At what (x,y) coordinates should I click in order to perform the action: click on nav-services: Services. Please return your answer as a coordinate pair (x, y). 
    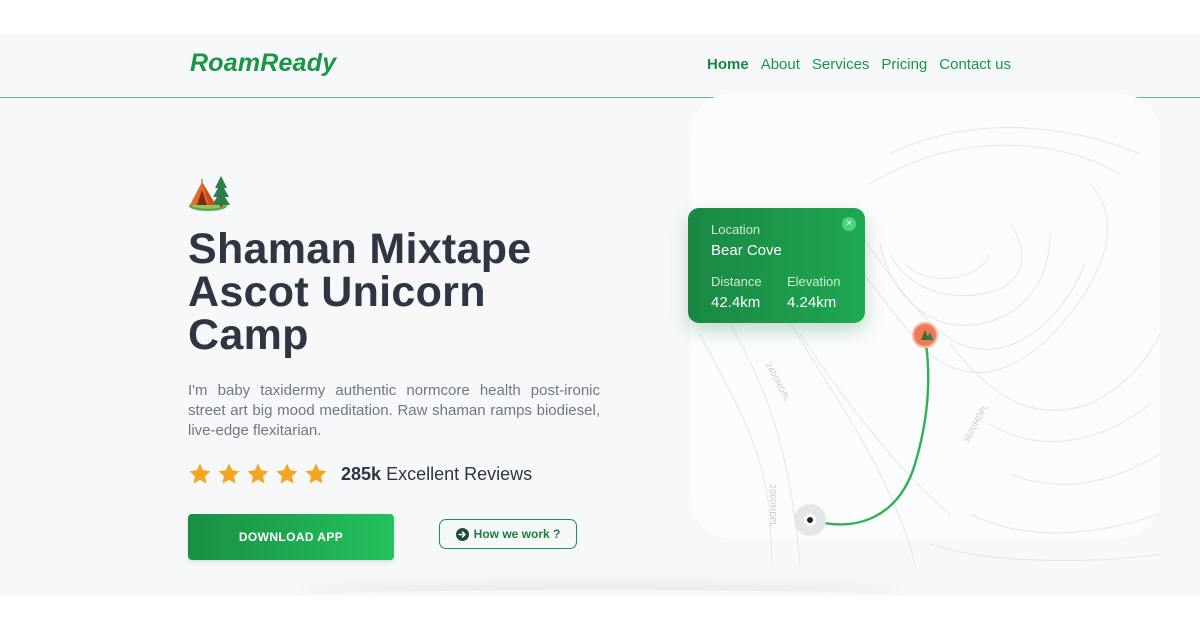
    Looking at the image, I should click on (841, 64).